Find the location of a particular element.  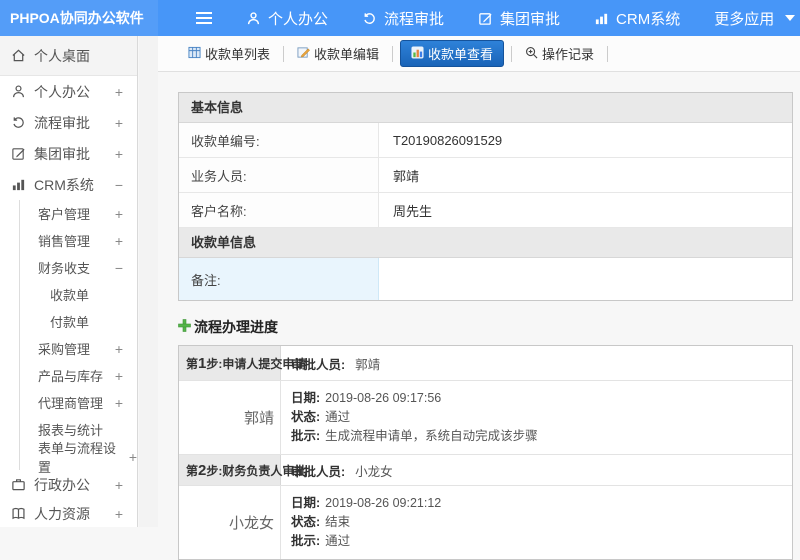

sidebar-item-customer-mgmt: 客户管理 + is located at coordinates (78, 213).